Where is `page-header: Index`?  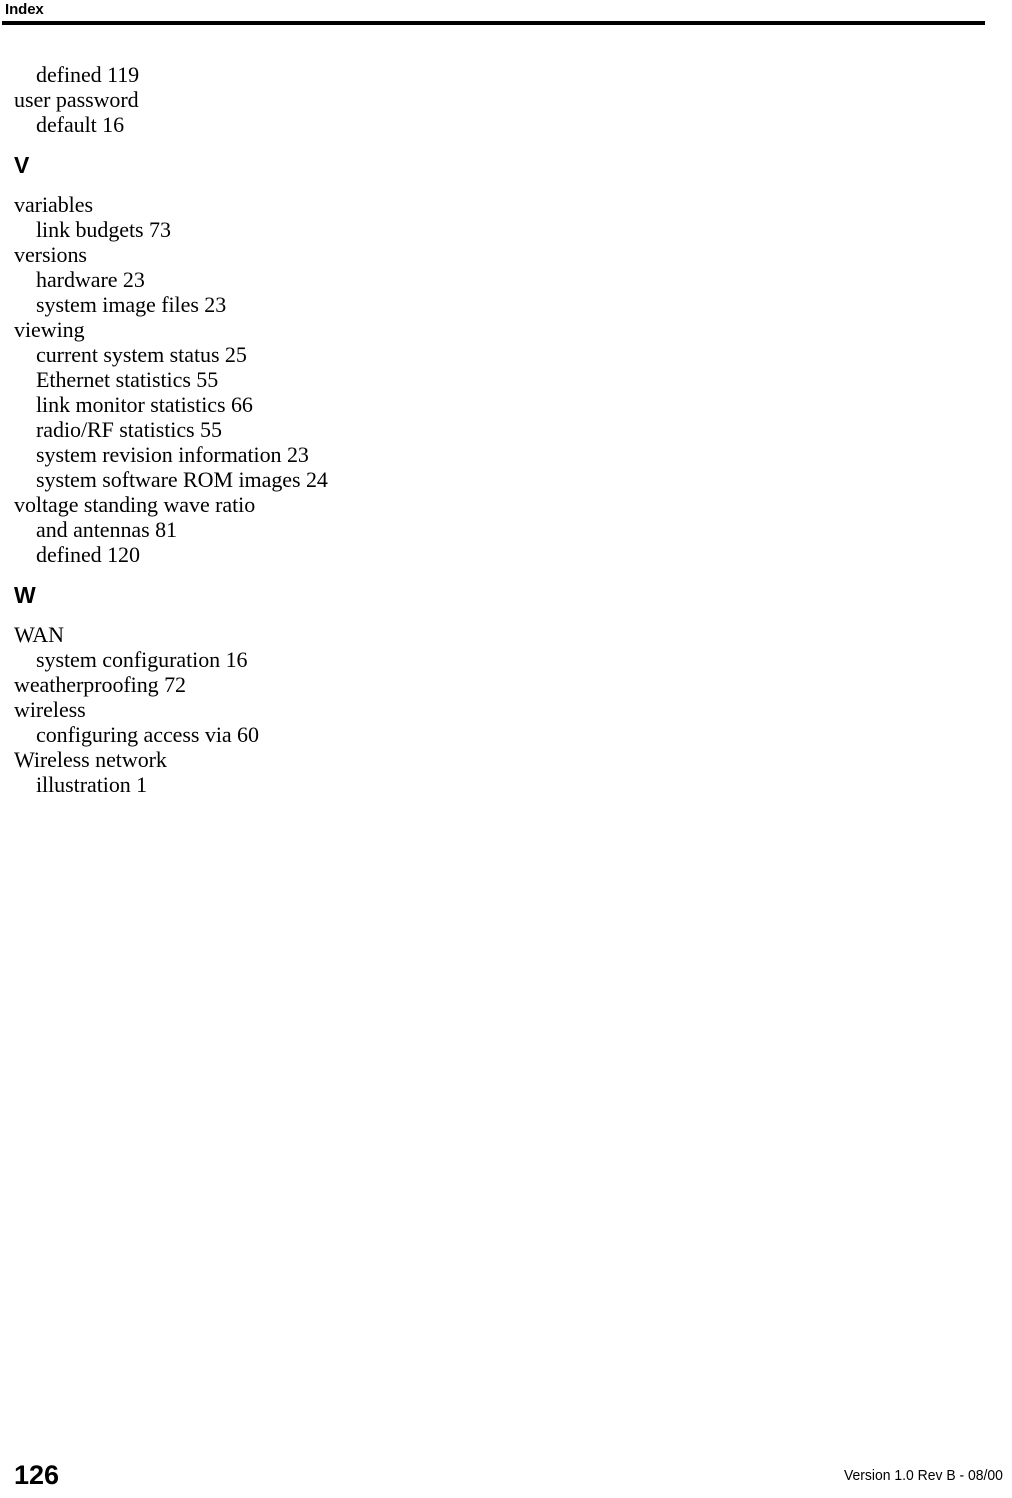
page-header: Index is located at coordinates (506, 15).